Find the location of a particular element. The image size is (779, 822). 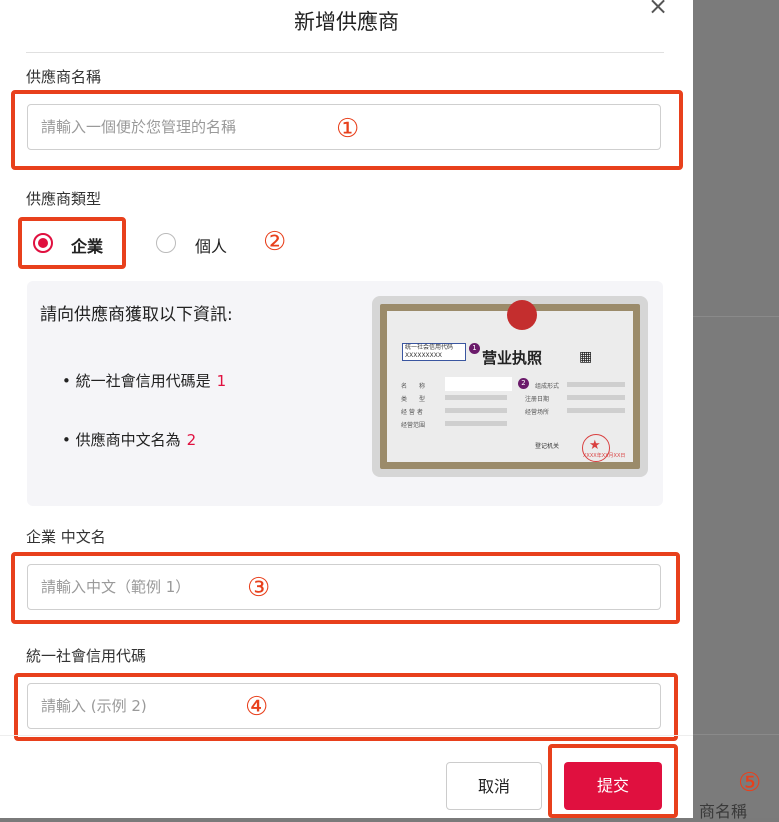

annotation-5: ⑤ is located at coordinates (750, 783).